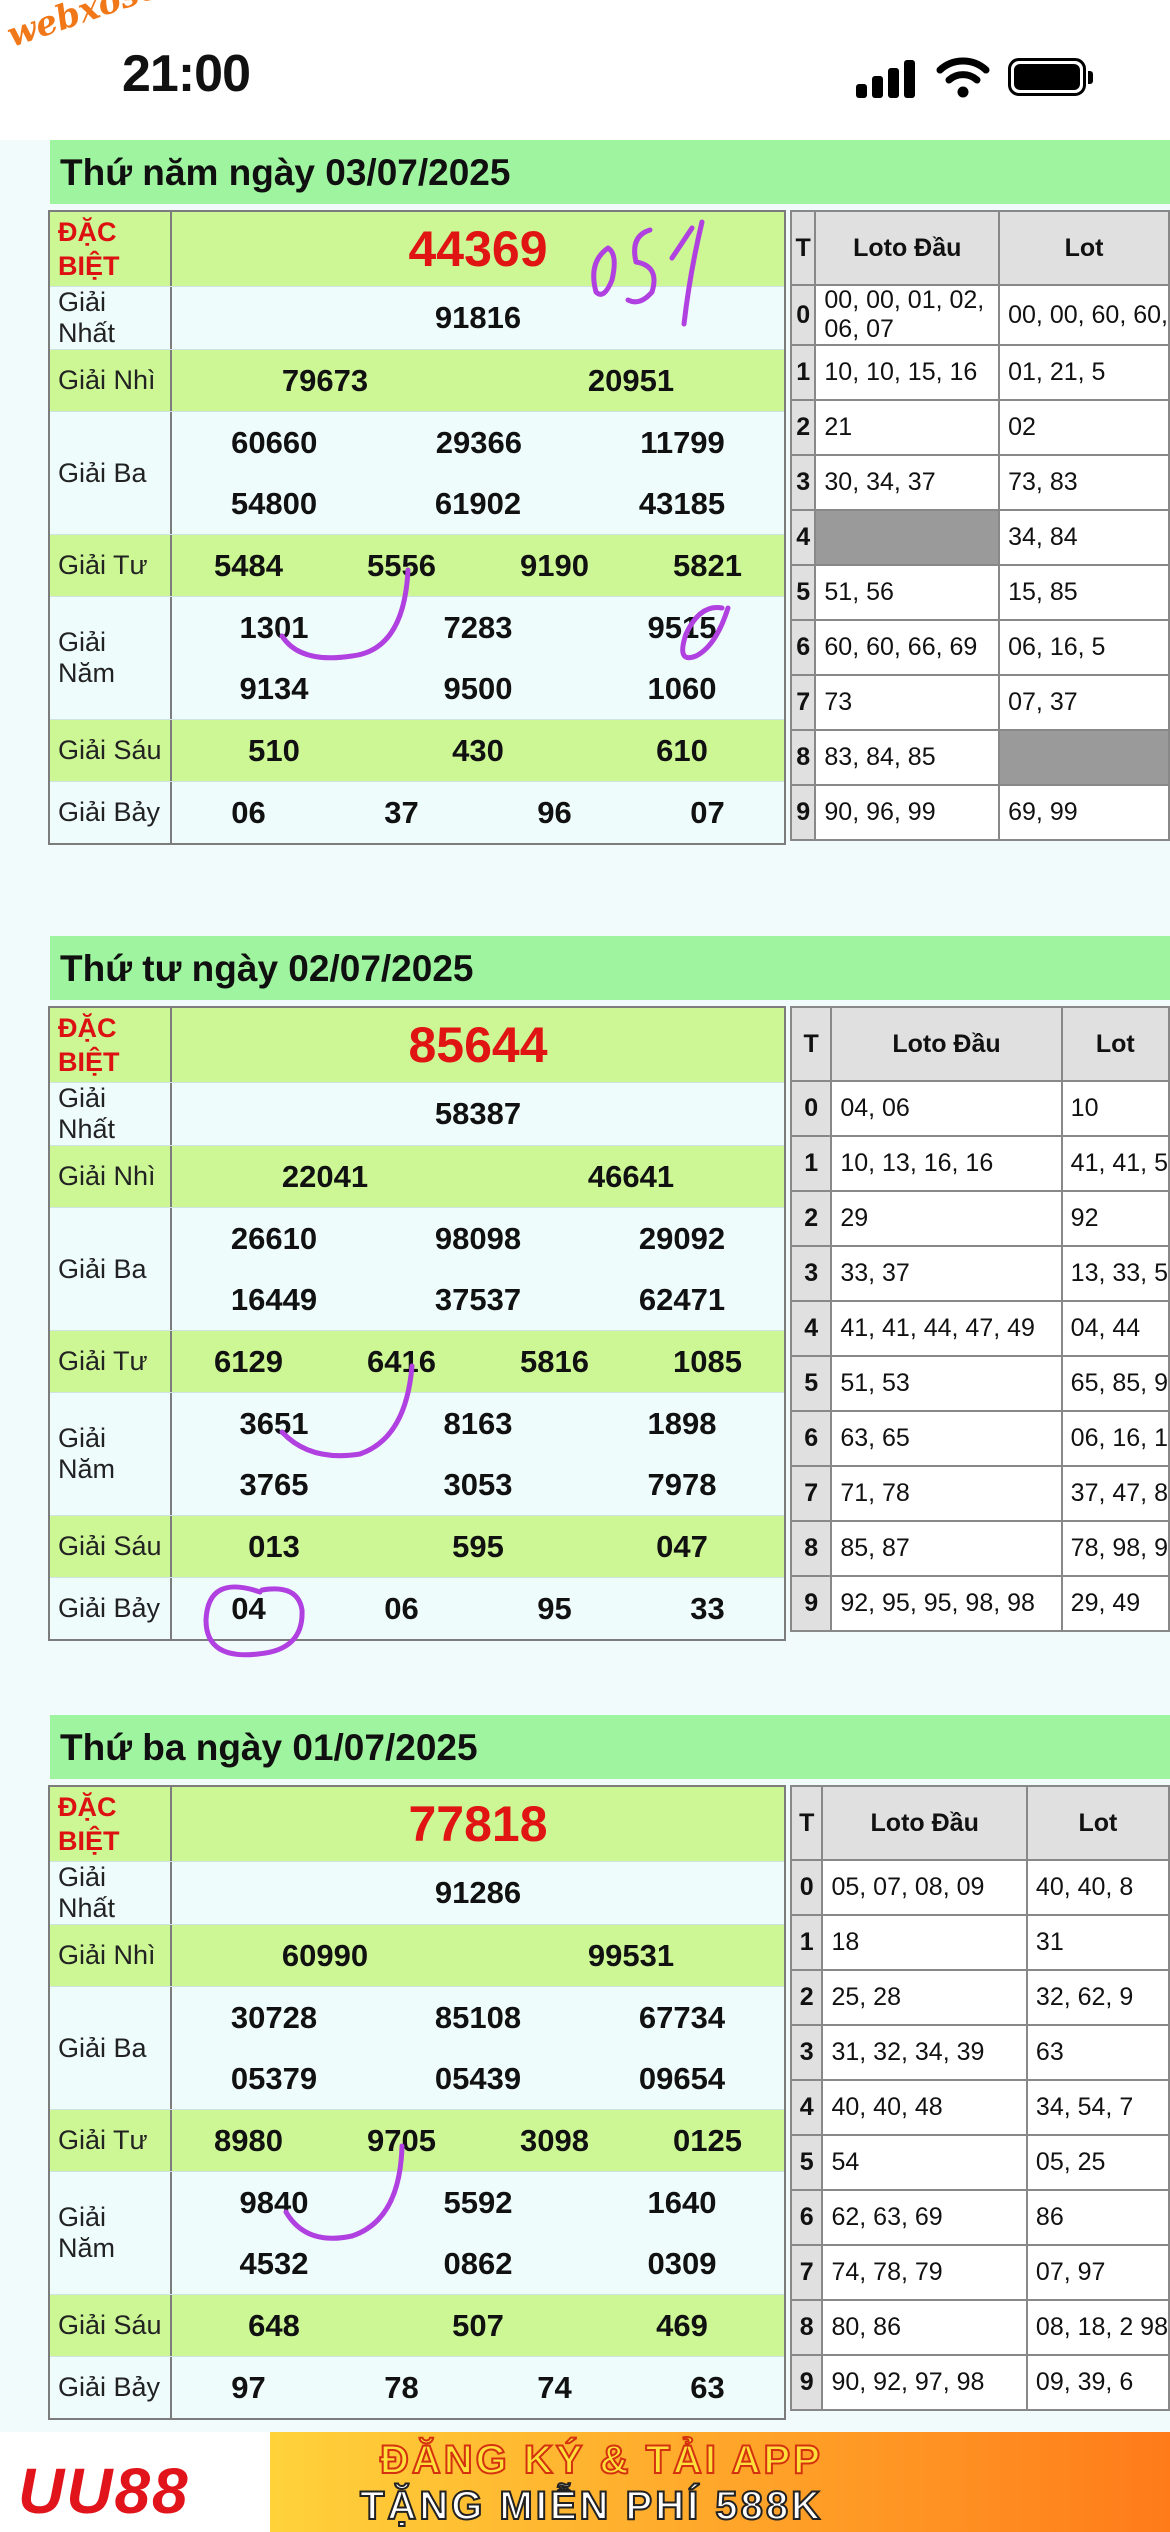  What do you see at coordinates (401, 2140) in the screenshot?
I see `prize-number: 9705` at bounding box center [401, 2140].